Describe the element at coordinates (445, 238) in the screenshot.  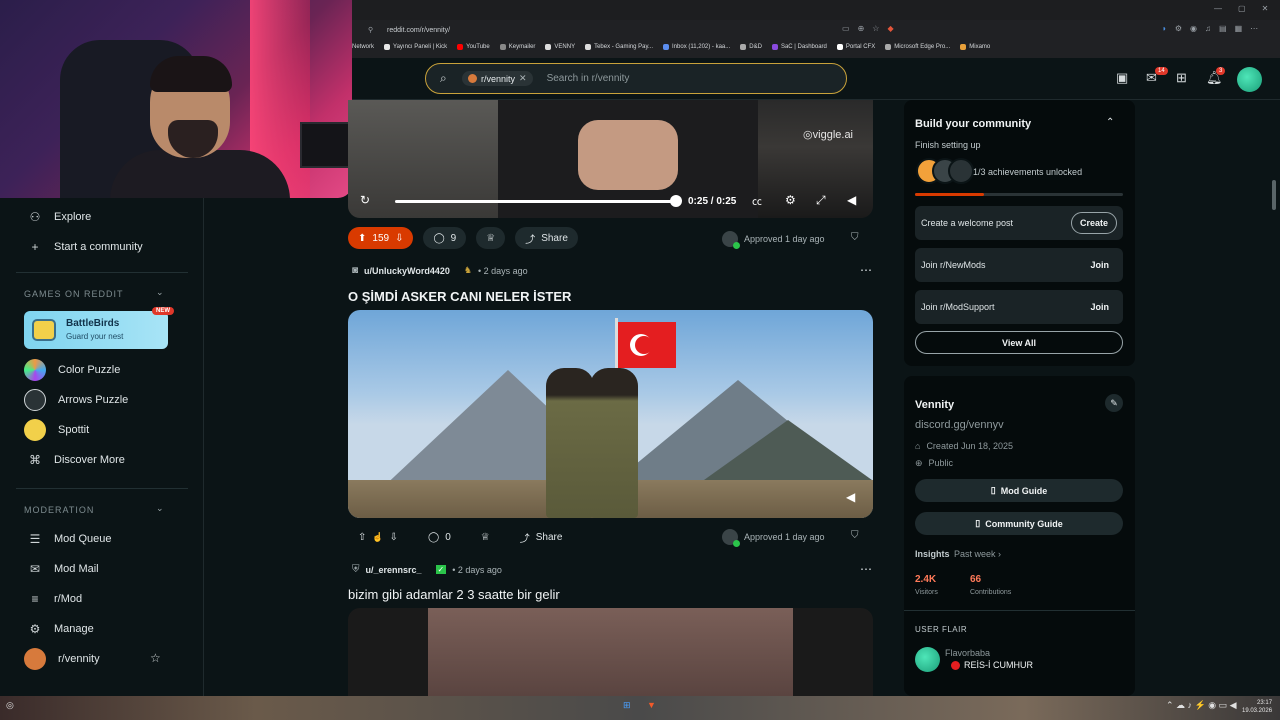
I see `comments-button: ◯ 9` at that location.